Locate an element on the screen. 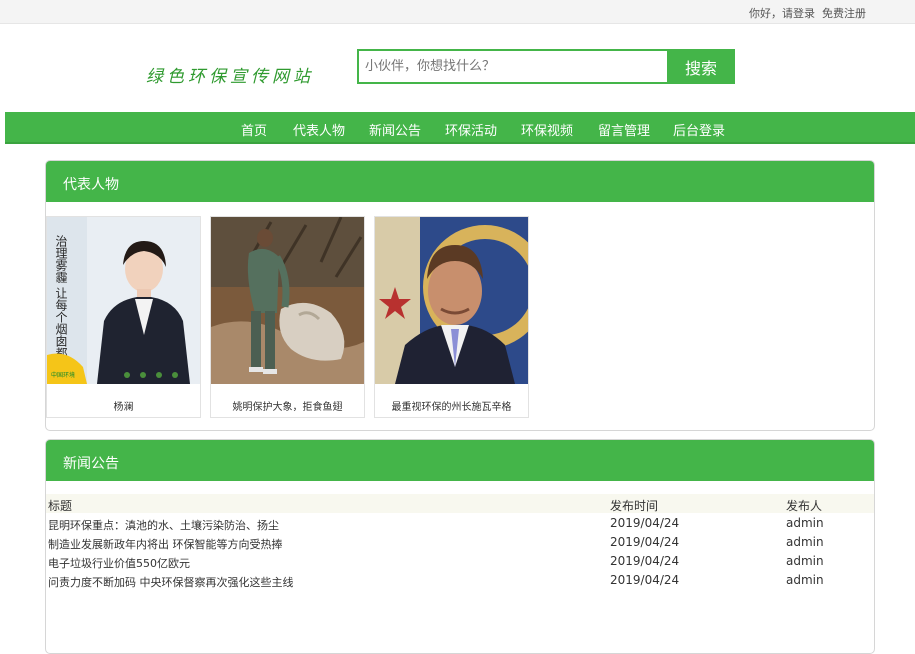 The image size is (915, 654). people-panel-title: 代表人物 is located at coordinates (460, 181).